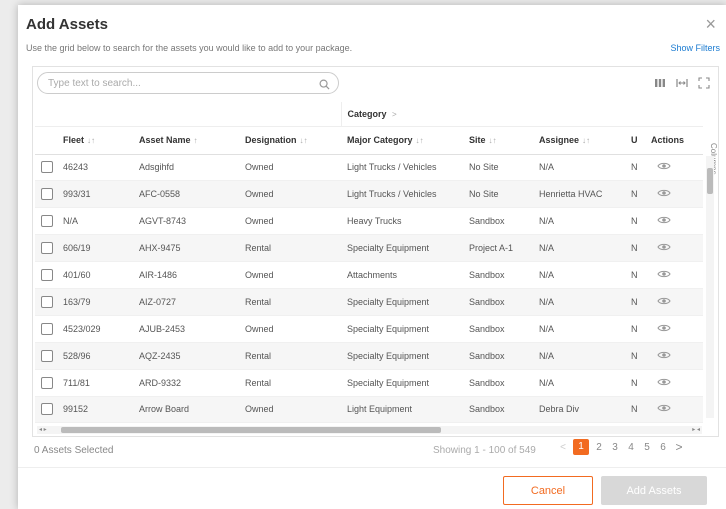  Describe the element at coordinates (710, 287) in the screenshot. I see `vertical-scrollbar` at that location.